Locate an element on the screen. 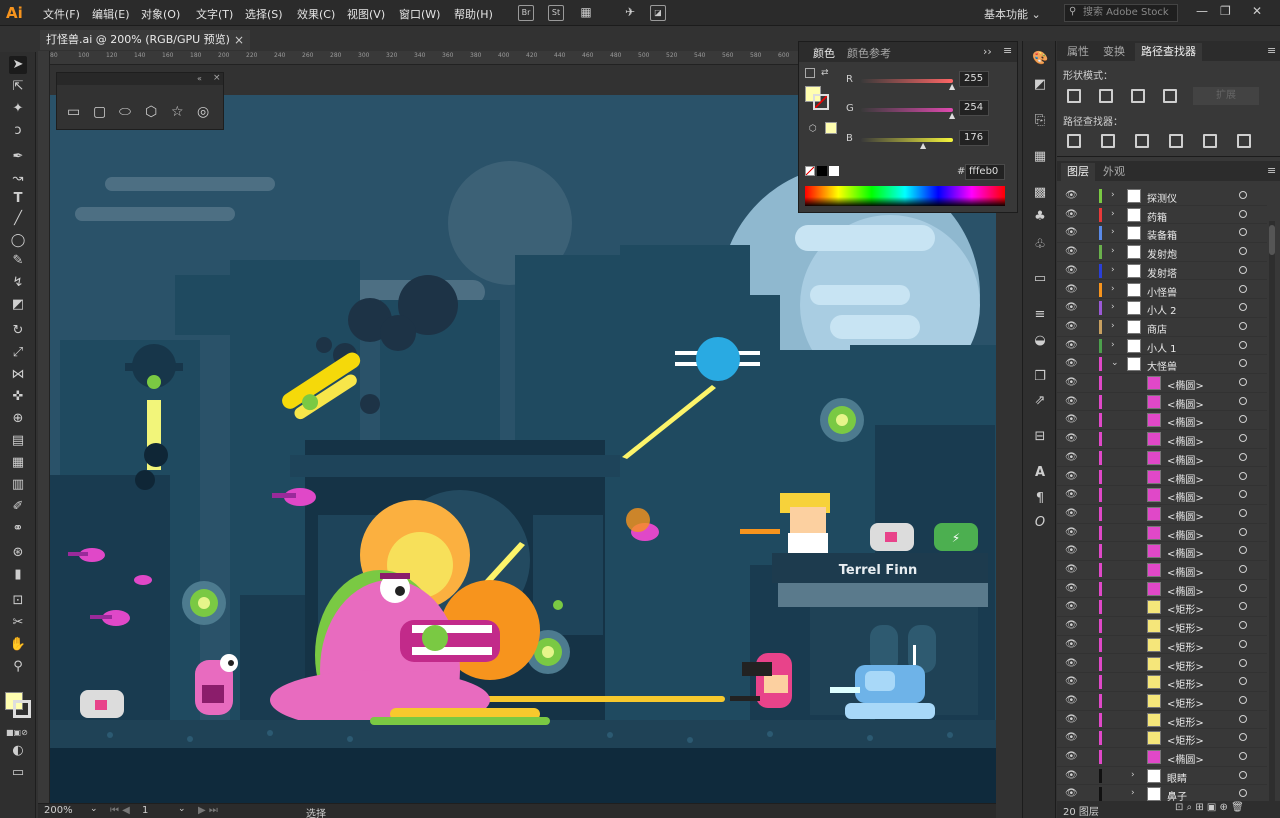  pathfinder-menu-icon: ≡ is located at coordinates (1271, 50).